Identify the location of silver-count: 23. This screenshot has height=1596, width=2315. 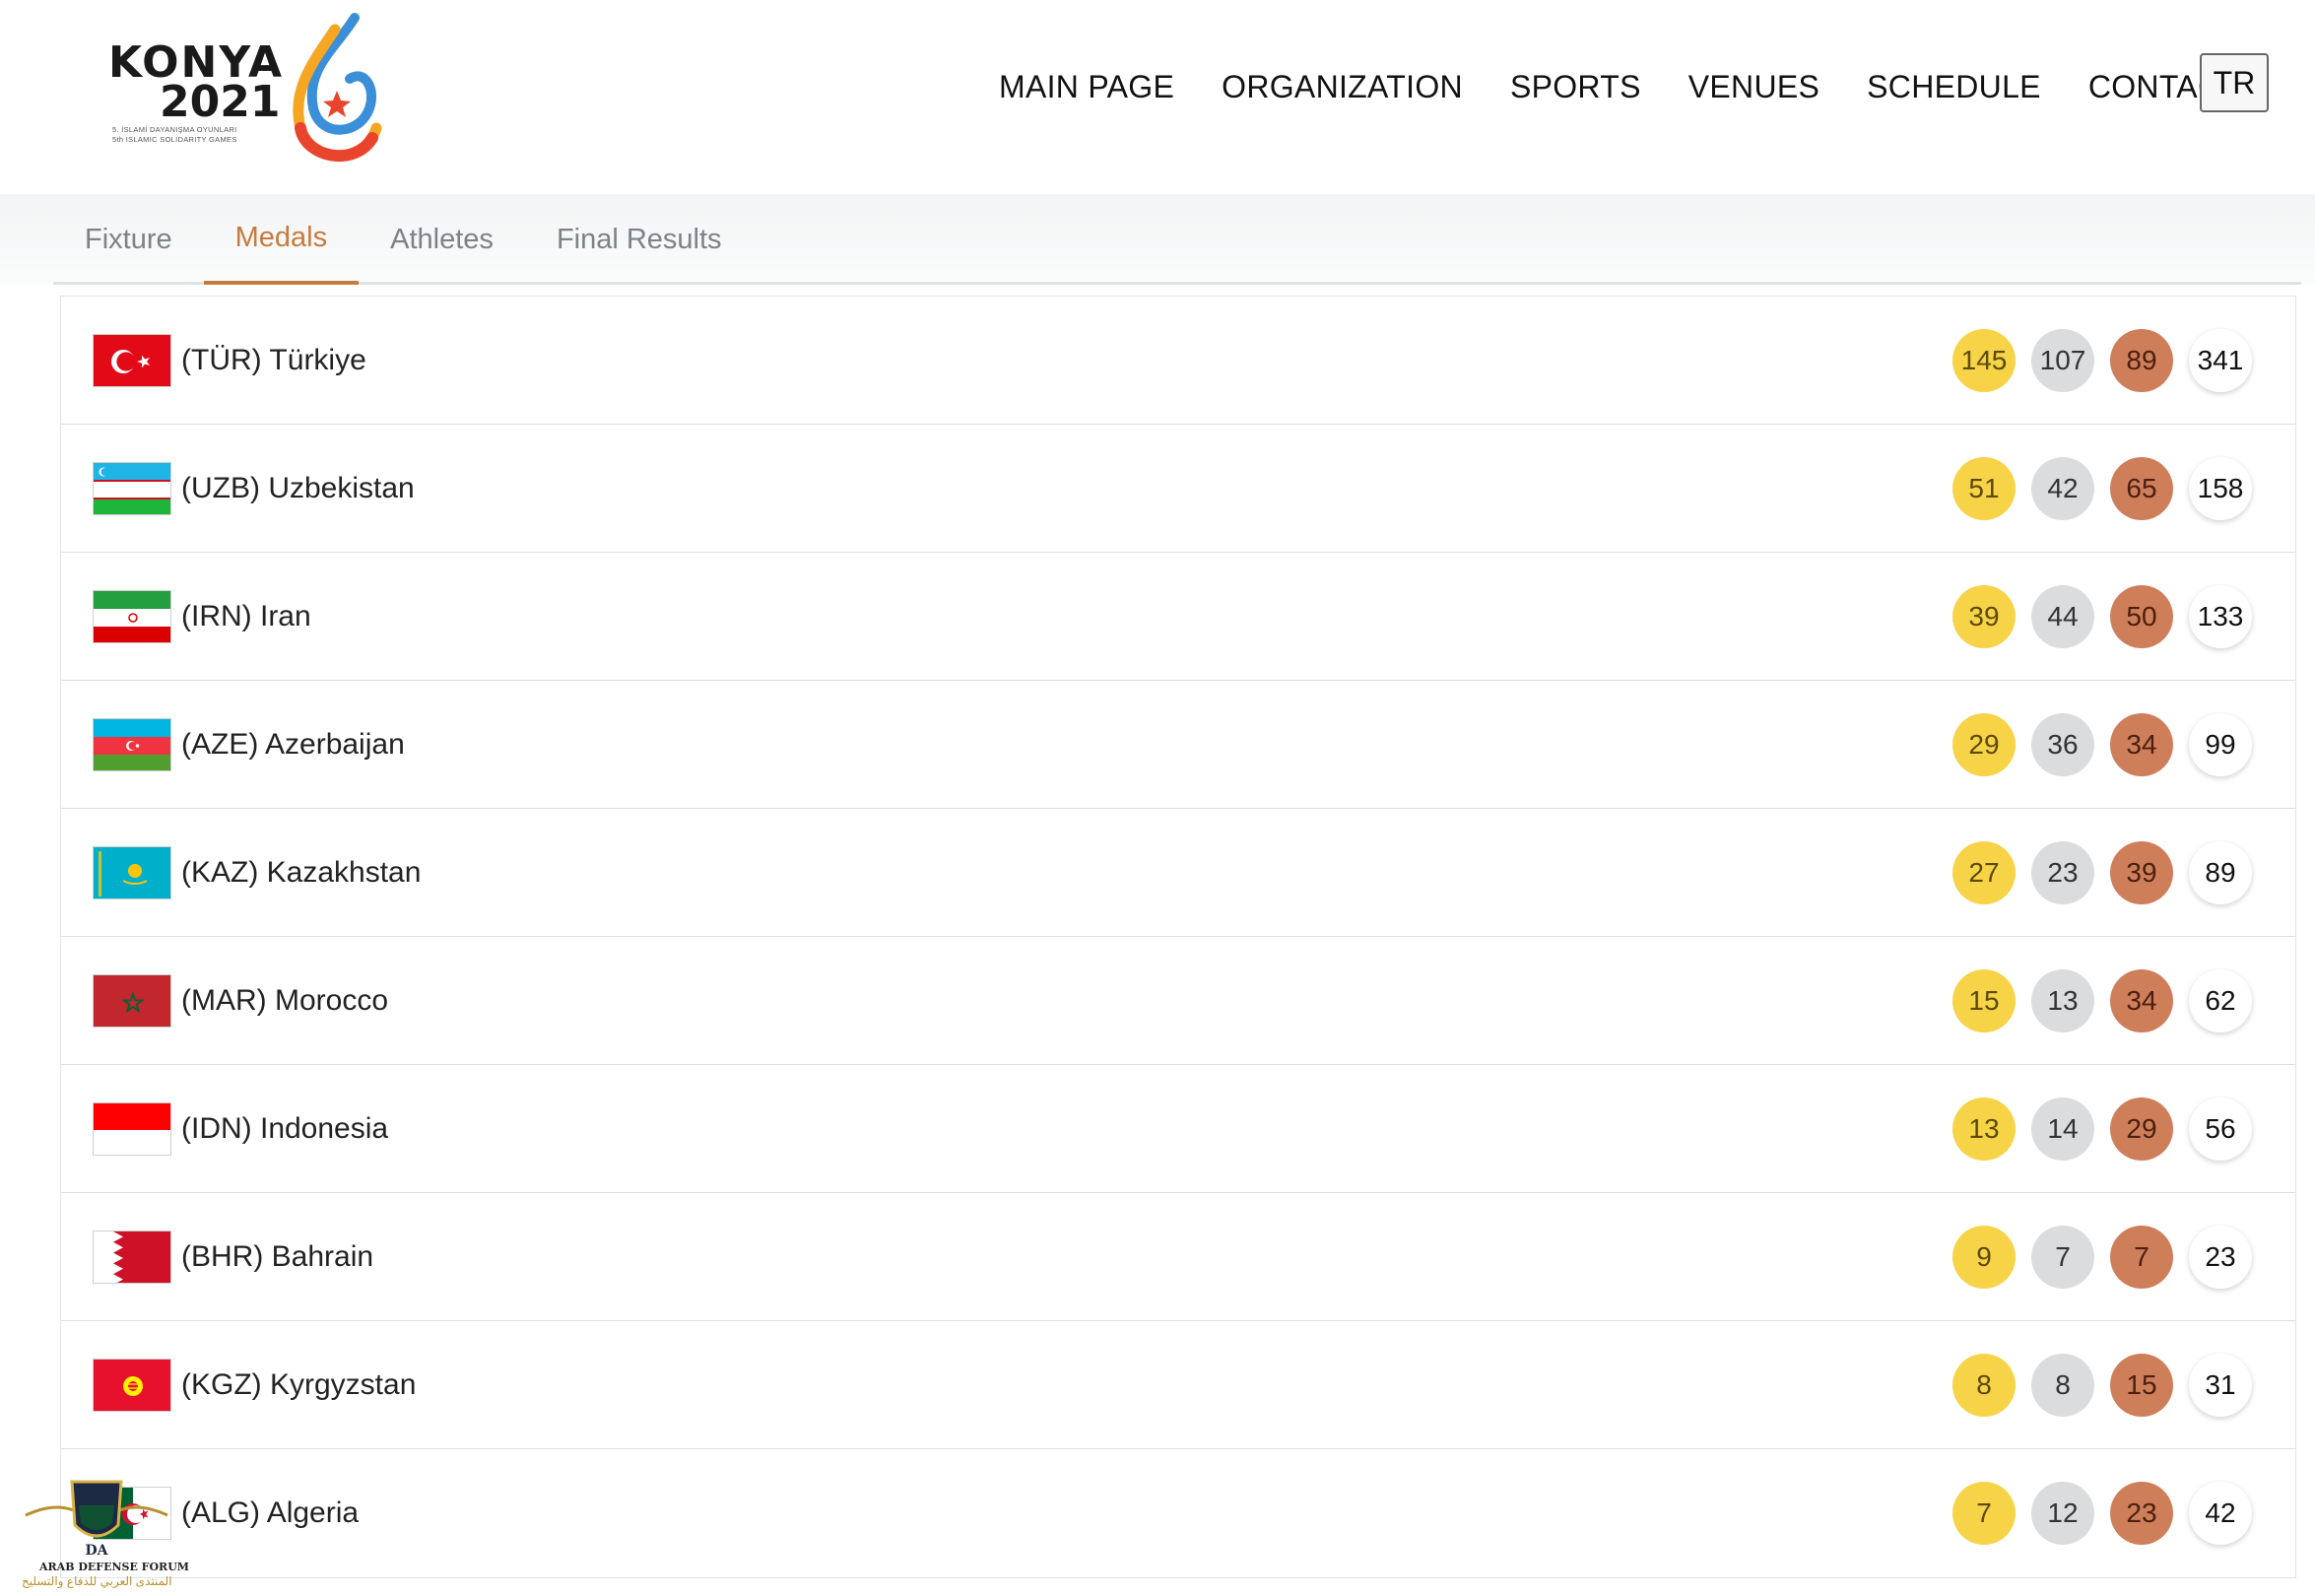
(2062, 872).